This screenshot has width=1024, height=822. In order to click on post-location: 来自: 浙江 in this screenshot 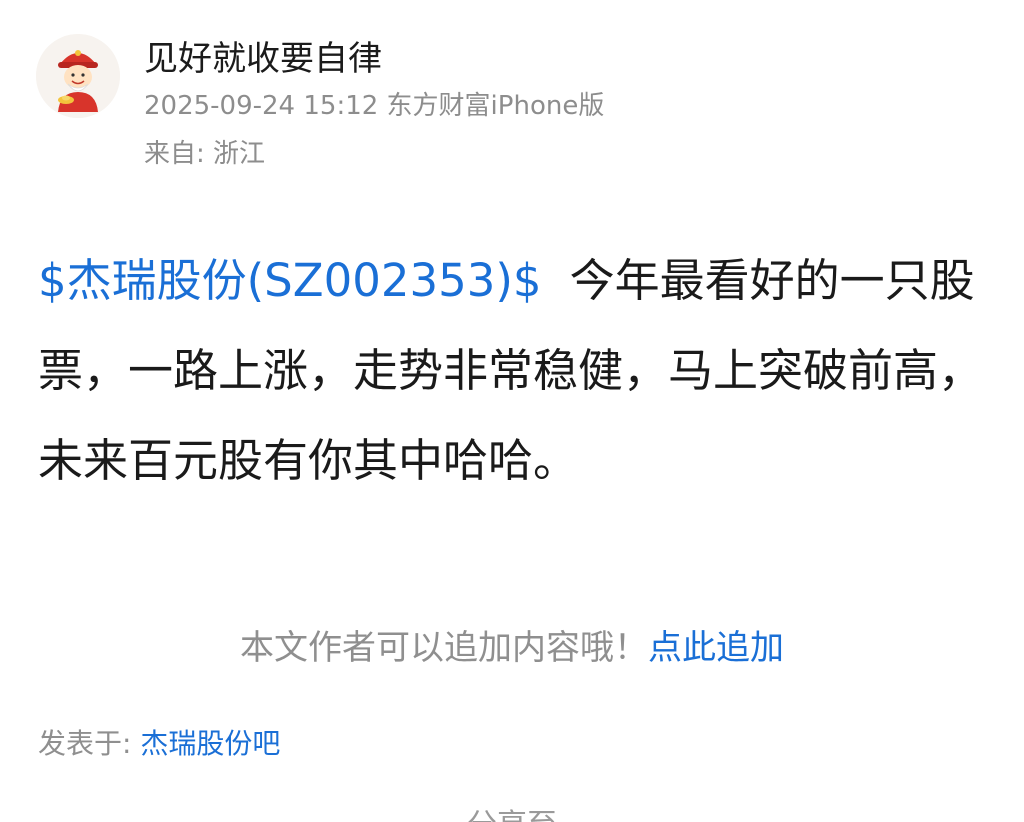, I will do `click(205, 154)`.